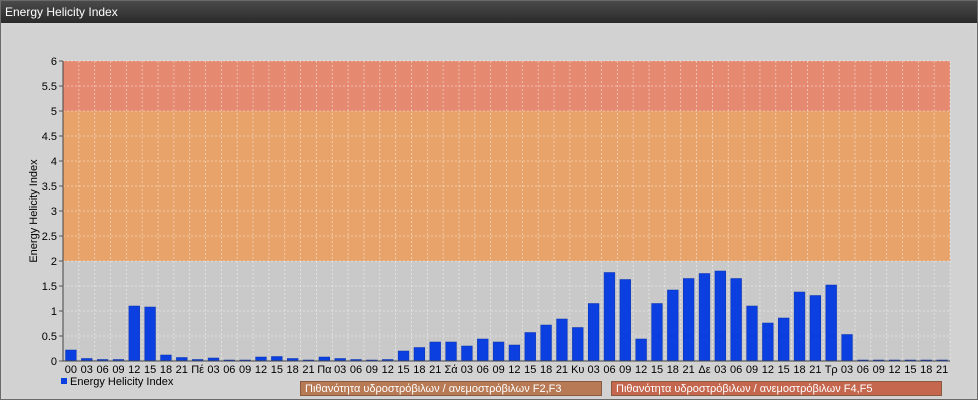 Image resolution: width=978 pixels, height=400 pixels. Describe the element at coordinates (54, 362) in the screenshot. I see `y-tick-label: 0` at that location.